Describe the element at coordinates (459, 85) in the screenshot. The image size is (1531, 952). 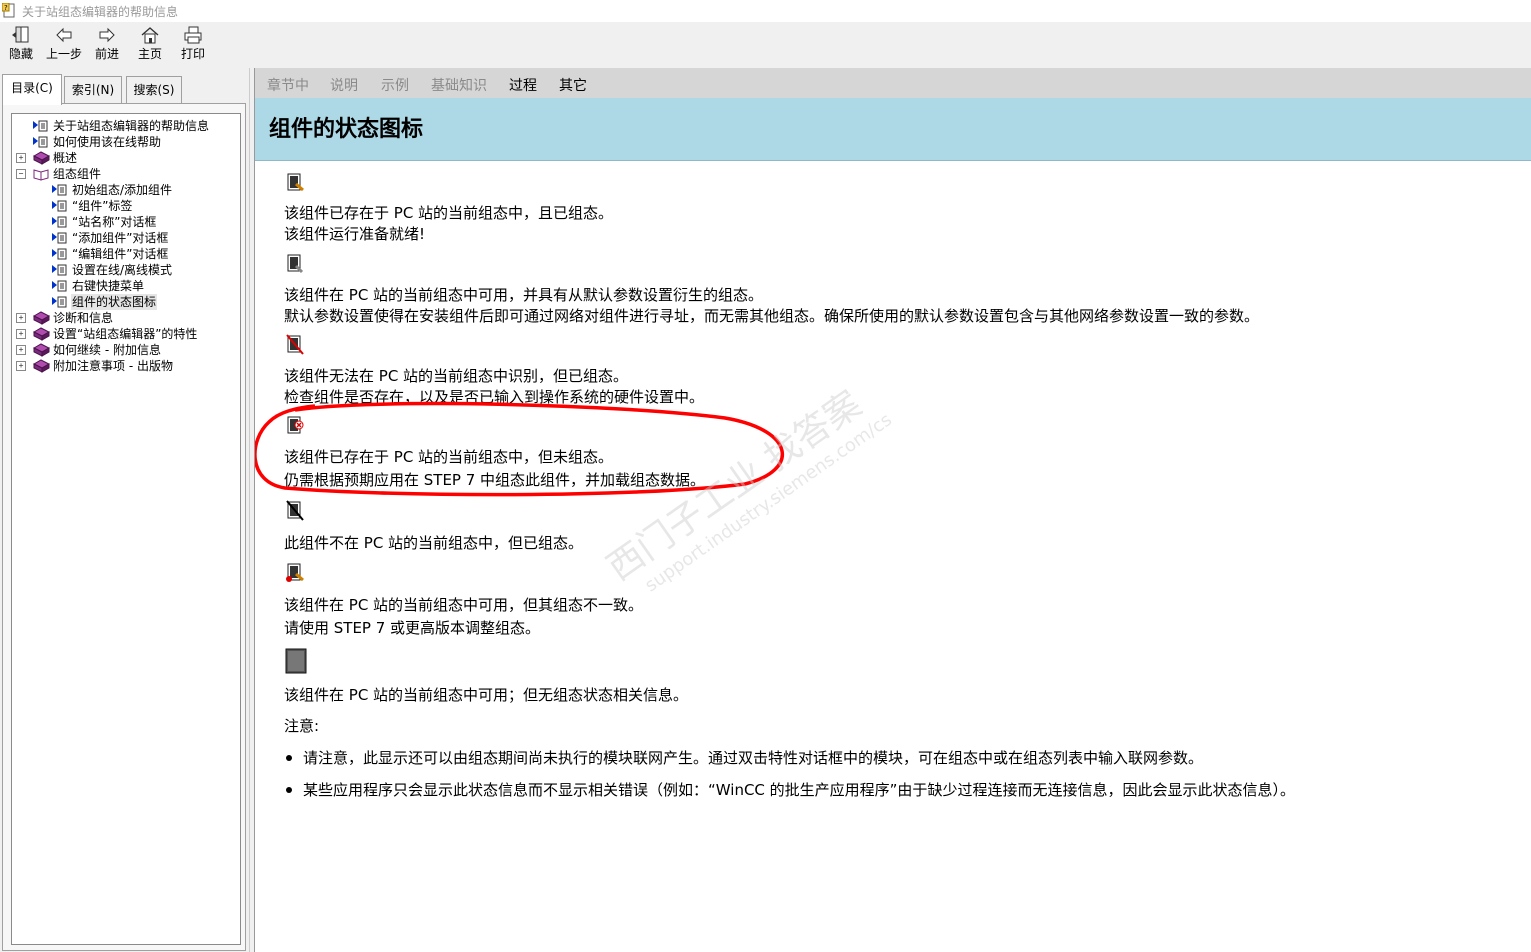
I see `nav-link: 基础知识` at that location.